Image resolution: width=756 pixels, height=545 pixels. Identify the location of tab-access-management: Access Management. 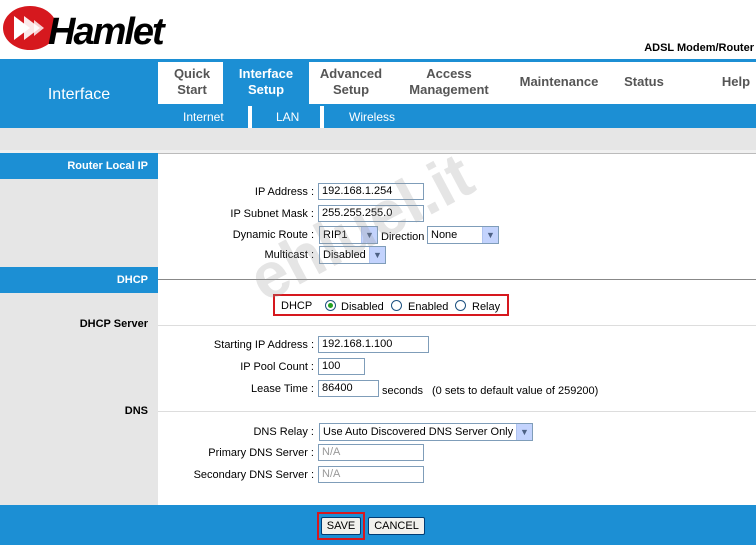
(449, 82).